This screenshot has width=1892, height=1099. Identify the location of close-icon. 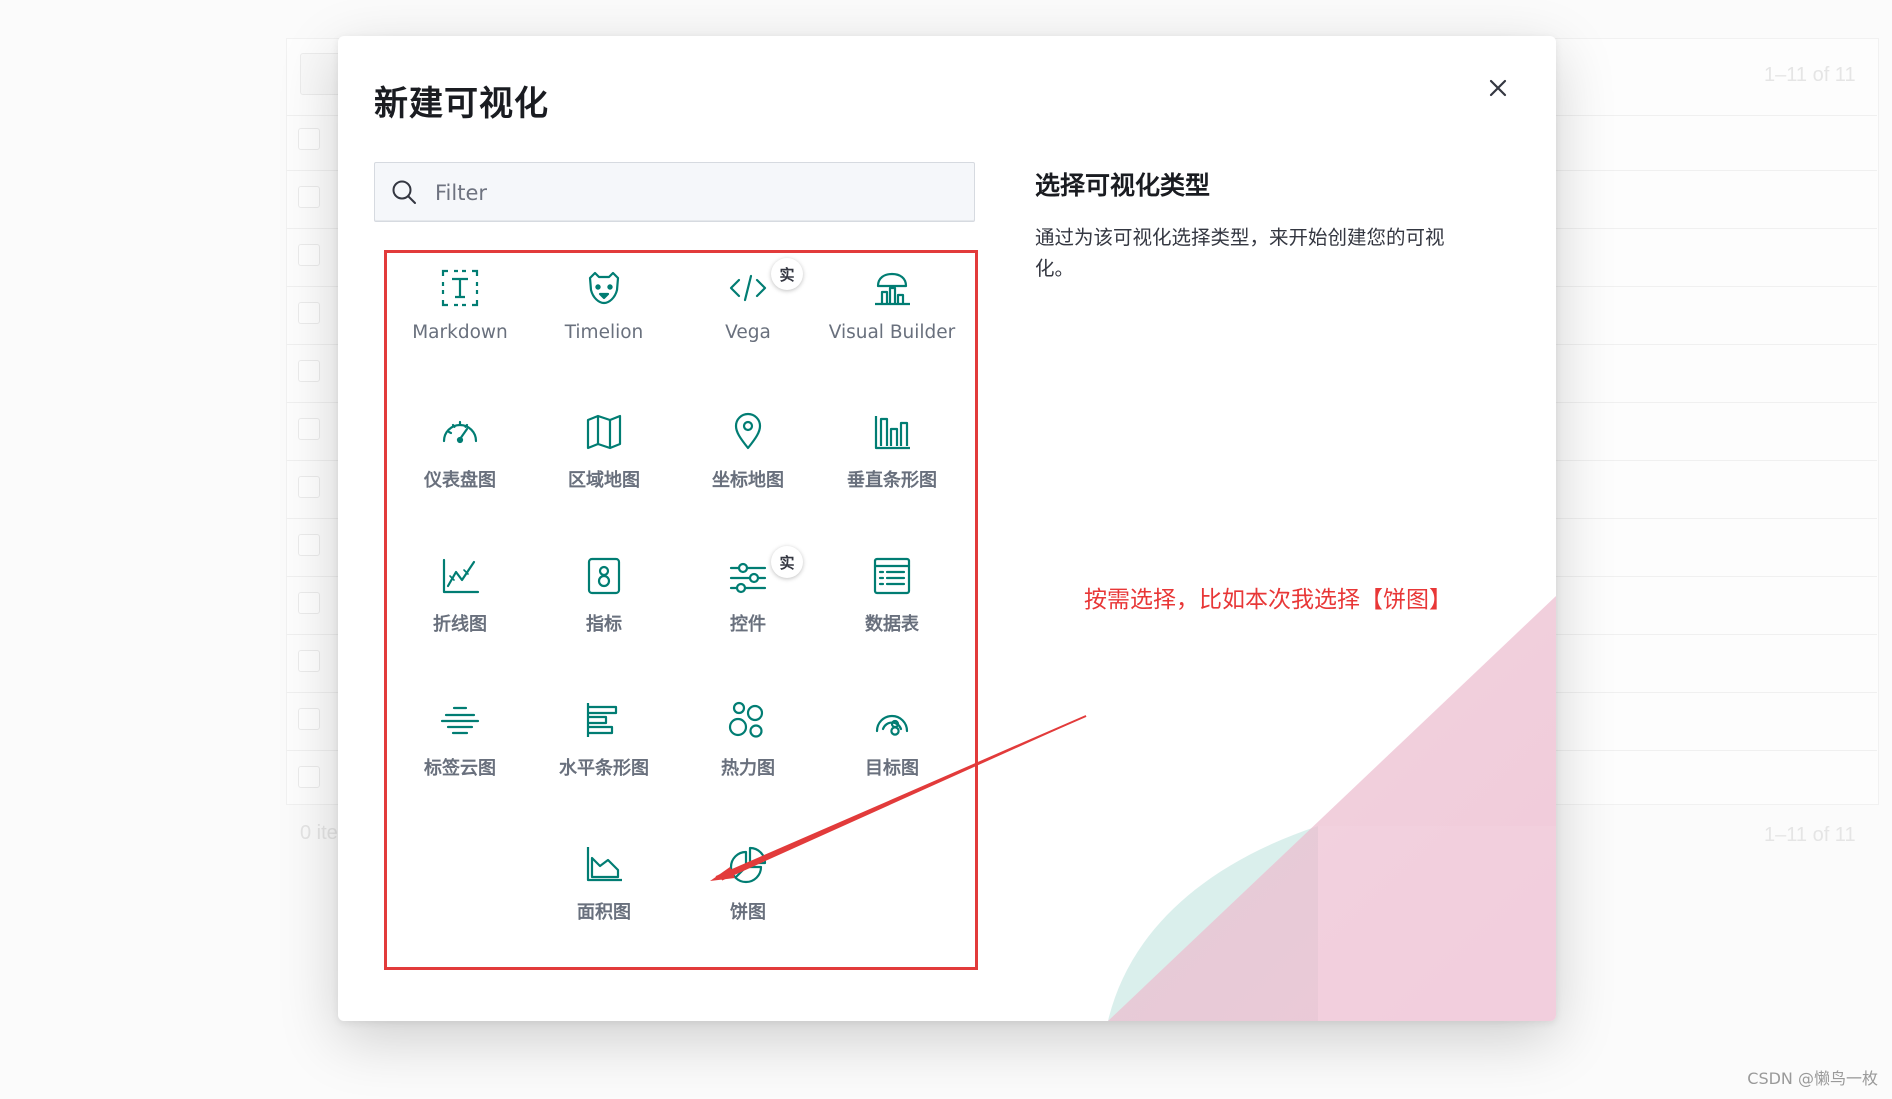
(1498, 88).